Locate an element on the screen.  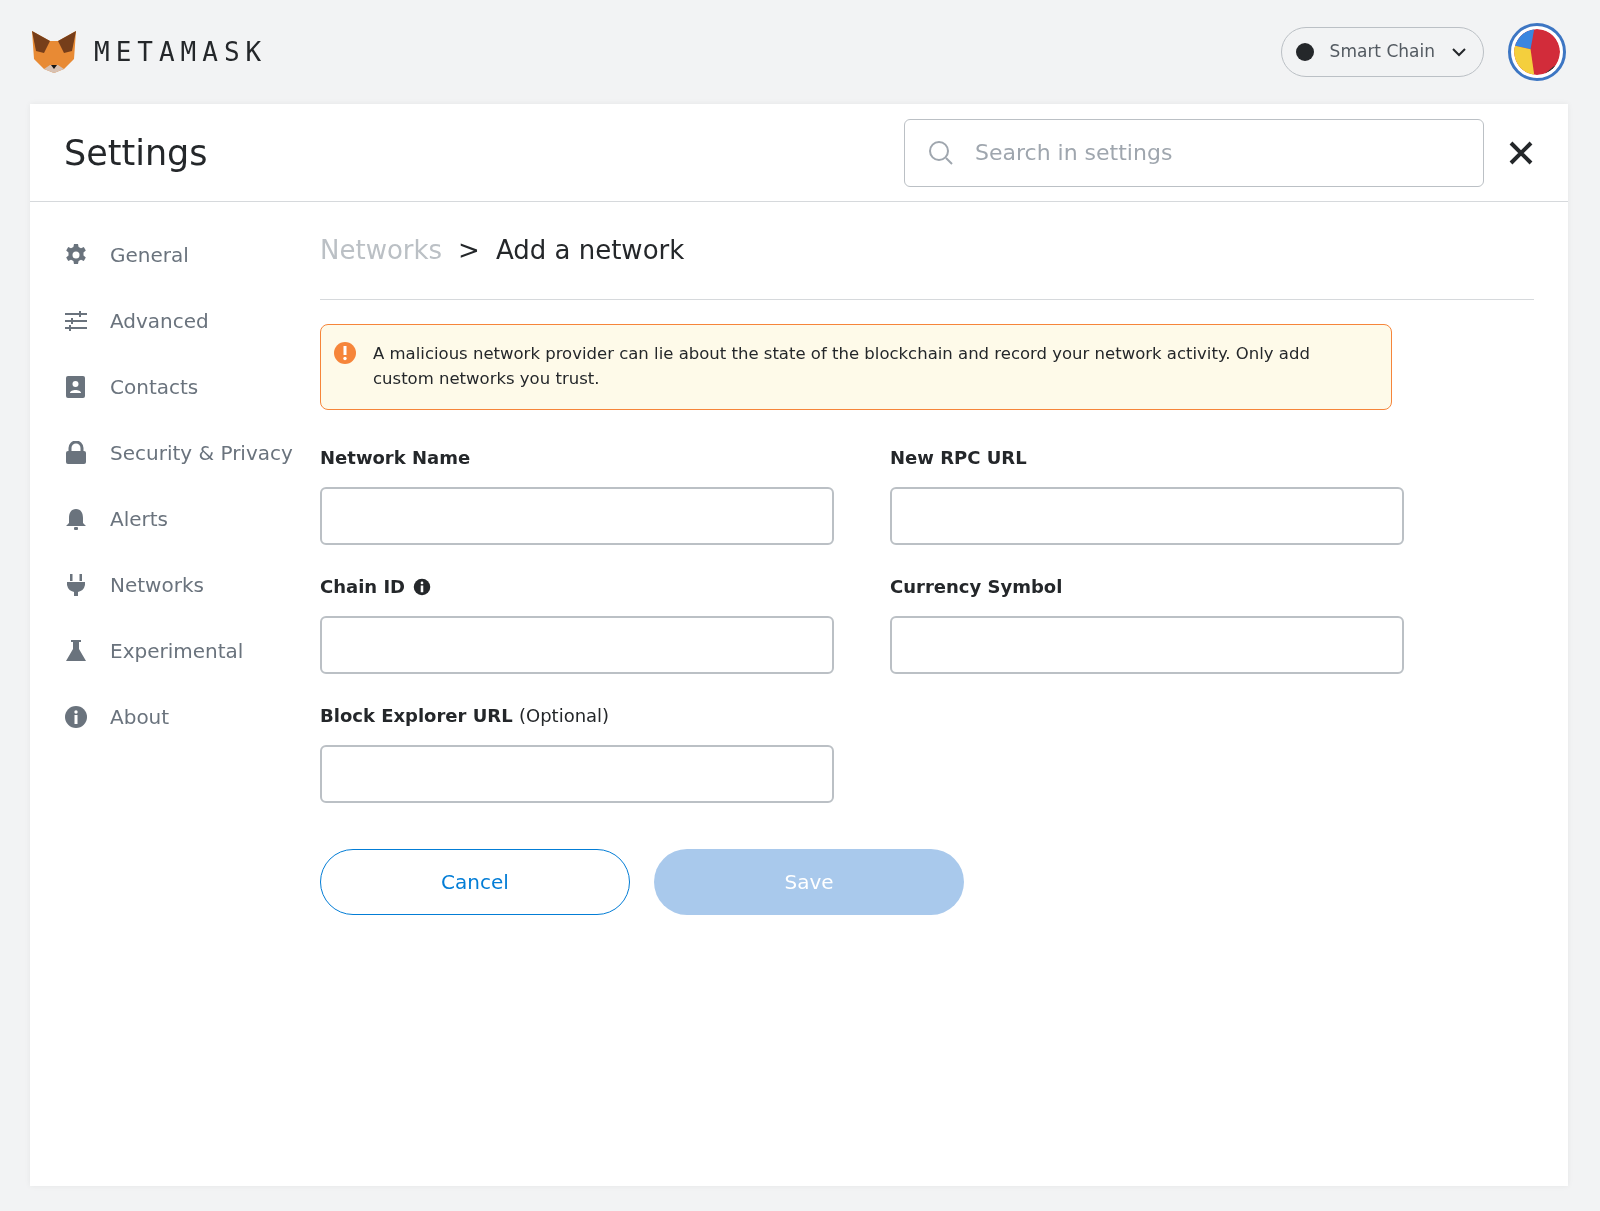
logo-wordmark: METAMASK is located at coordinates (181, 52).